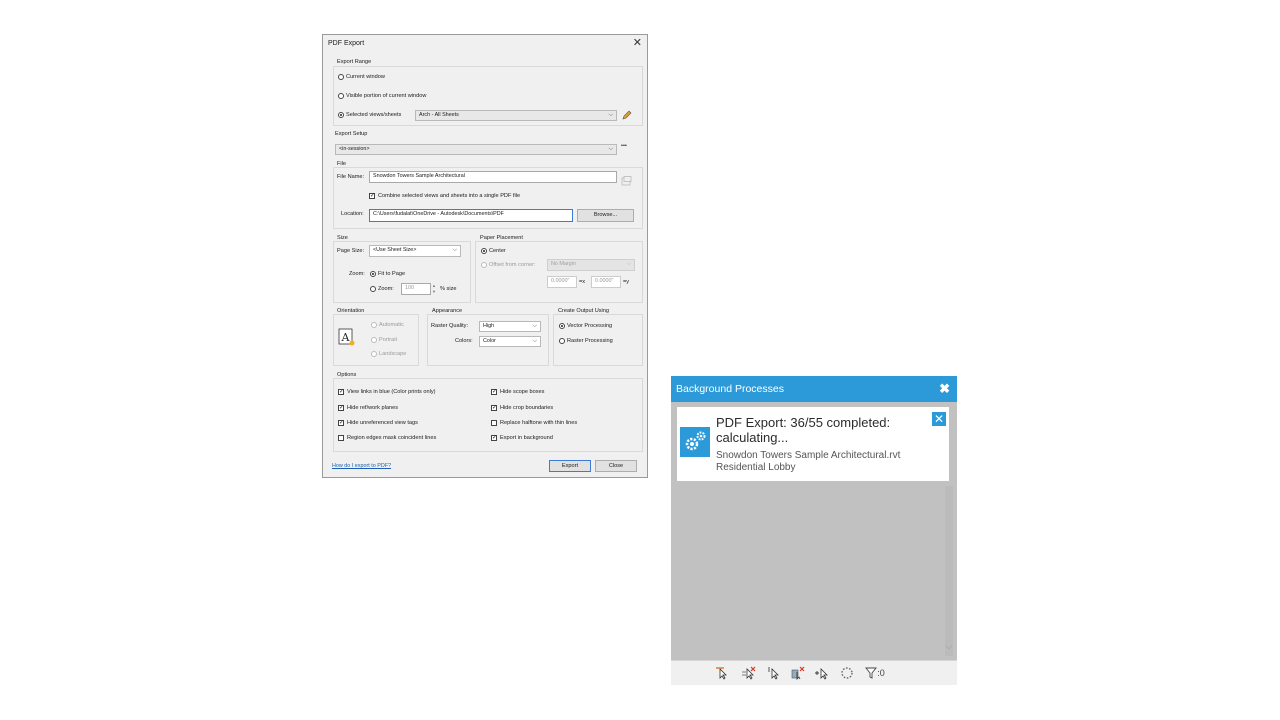 This screenshot has height=720, width=1280. I want to click on offset-x-label: =x, so click(582, 282).